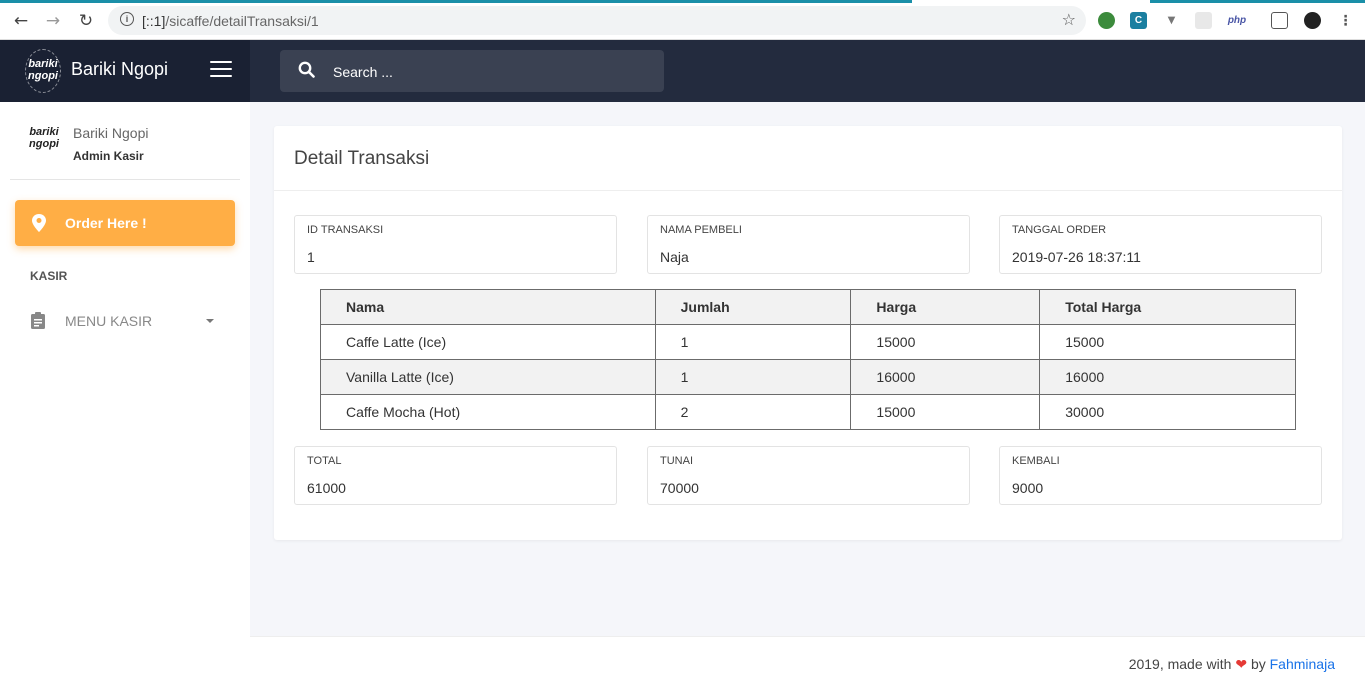 The image size is (1365, 699). I want to click on brand-area: bariki ngopi Bariki Ngopi, so click(125, 71).